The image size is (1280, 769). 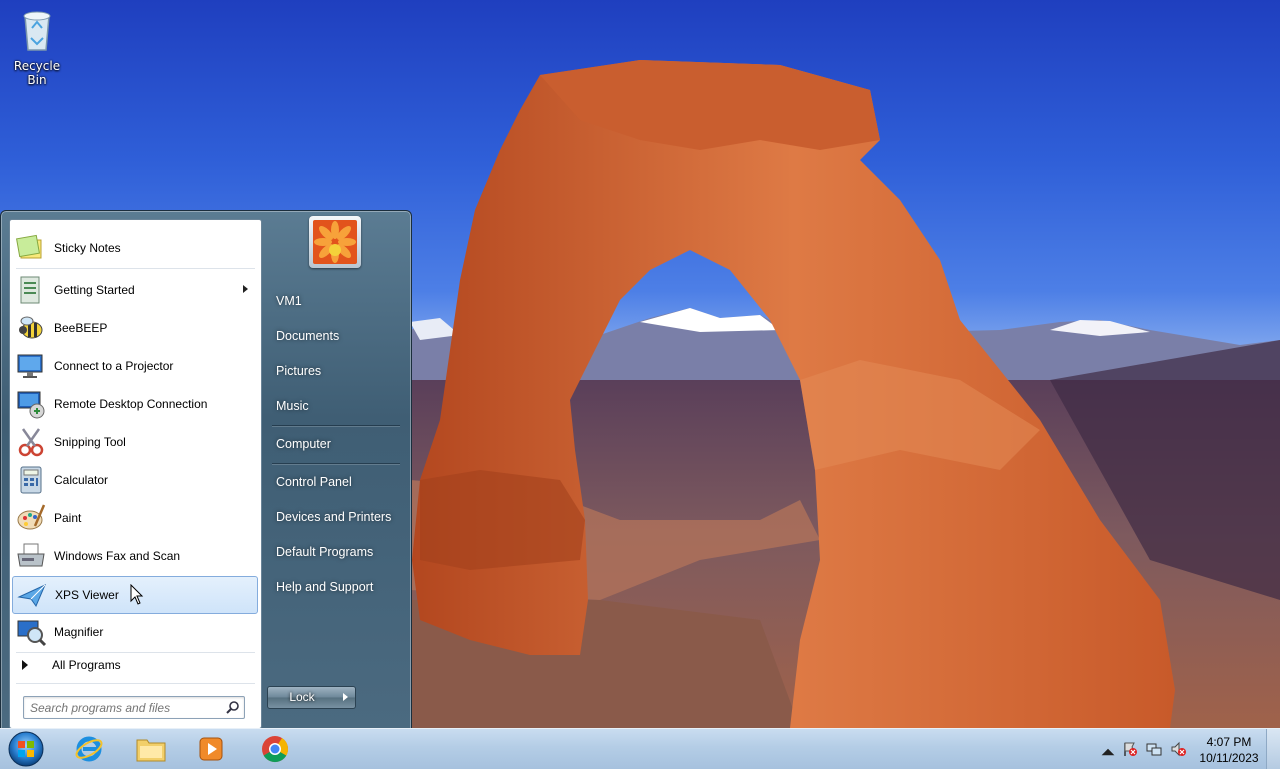 What do you see at coordinates (233, 707) in the screenshot?
I see `search-icon` at bounding box center [233, 707].